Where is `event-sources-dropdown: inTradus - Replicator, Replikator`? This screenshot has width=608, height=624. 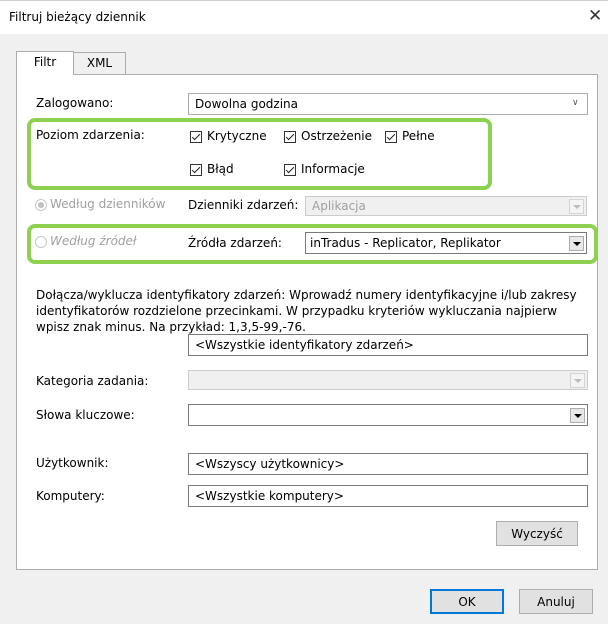 event-sources-dropdown: inTradus - Replicator, Replikator is located at coordinates (446, 243).